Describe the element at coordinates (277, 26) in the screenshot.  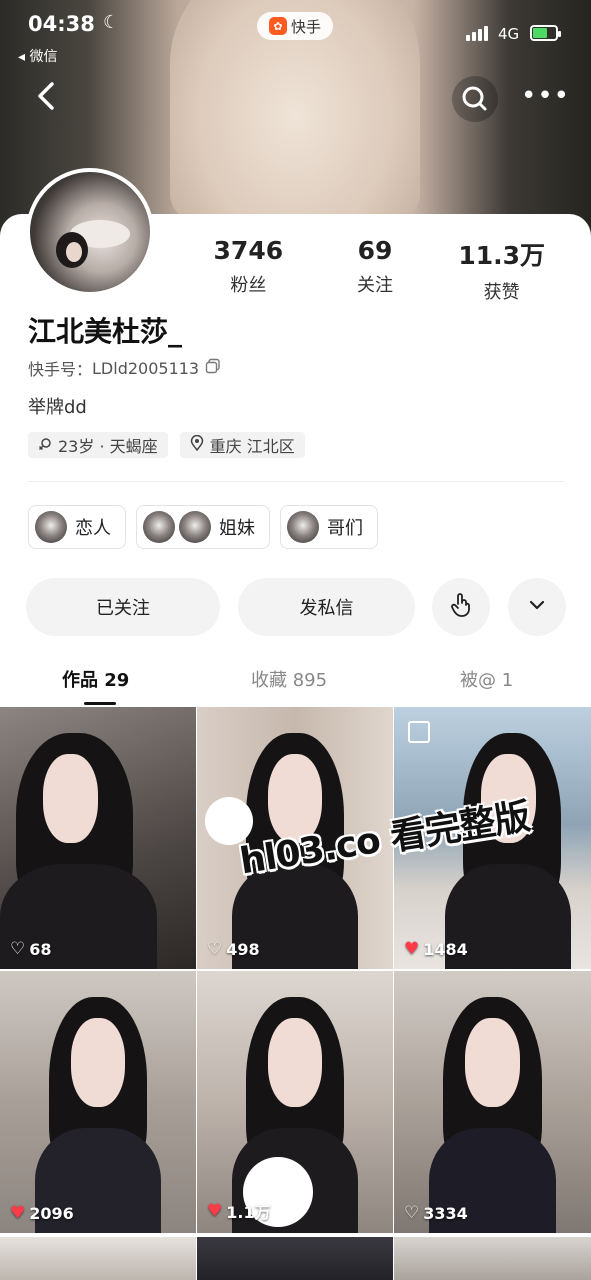
I see `kuaishou-logo-icon: ✿` at that location.